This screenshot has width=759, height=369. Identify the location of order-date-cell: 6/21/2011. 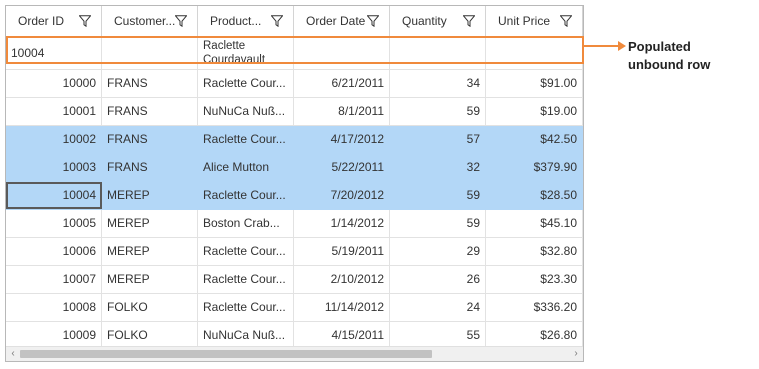
(342, 83).